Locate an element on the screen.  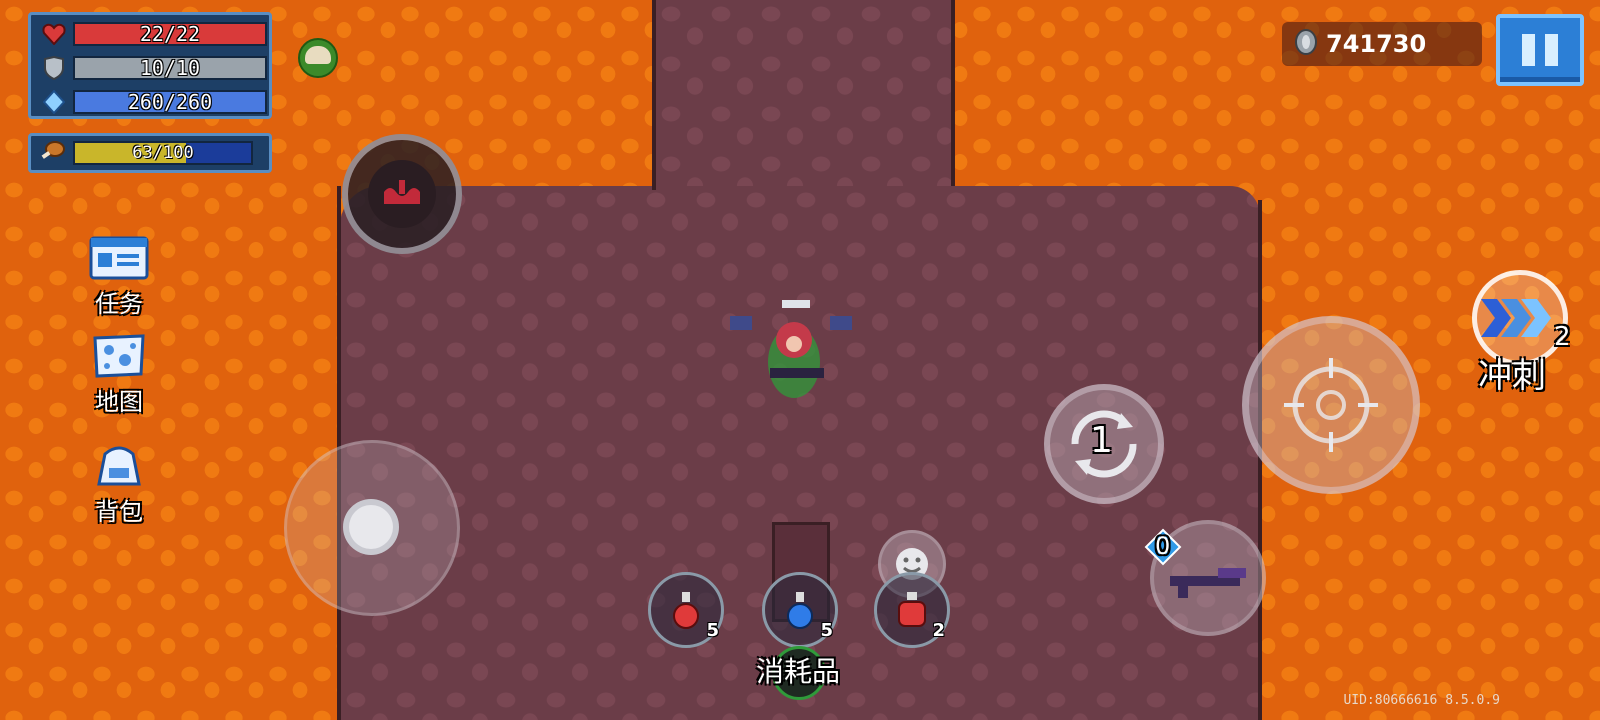
armor-row: 10/10 is located at coordinates (154, 68).